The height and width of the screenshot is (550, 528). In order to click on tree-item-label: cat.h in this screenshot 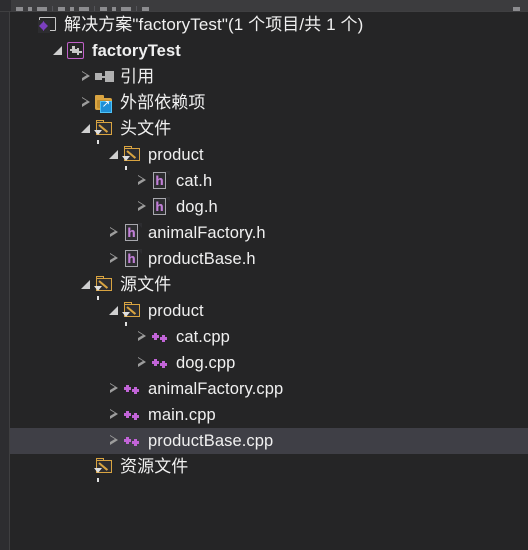, I will do `click(194, 181)`.